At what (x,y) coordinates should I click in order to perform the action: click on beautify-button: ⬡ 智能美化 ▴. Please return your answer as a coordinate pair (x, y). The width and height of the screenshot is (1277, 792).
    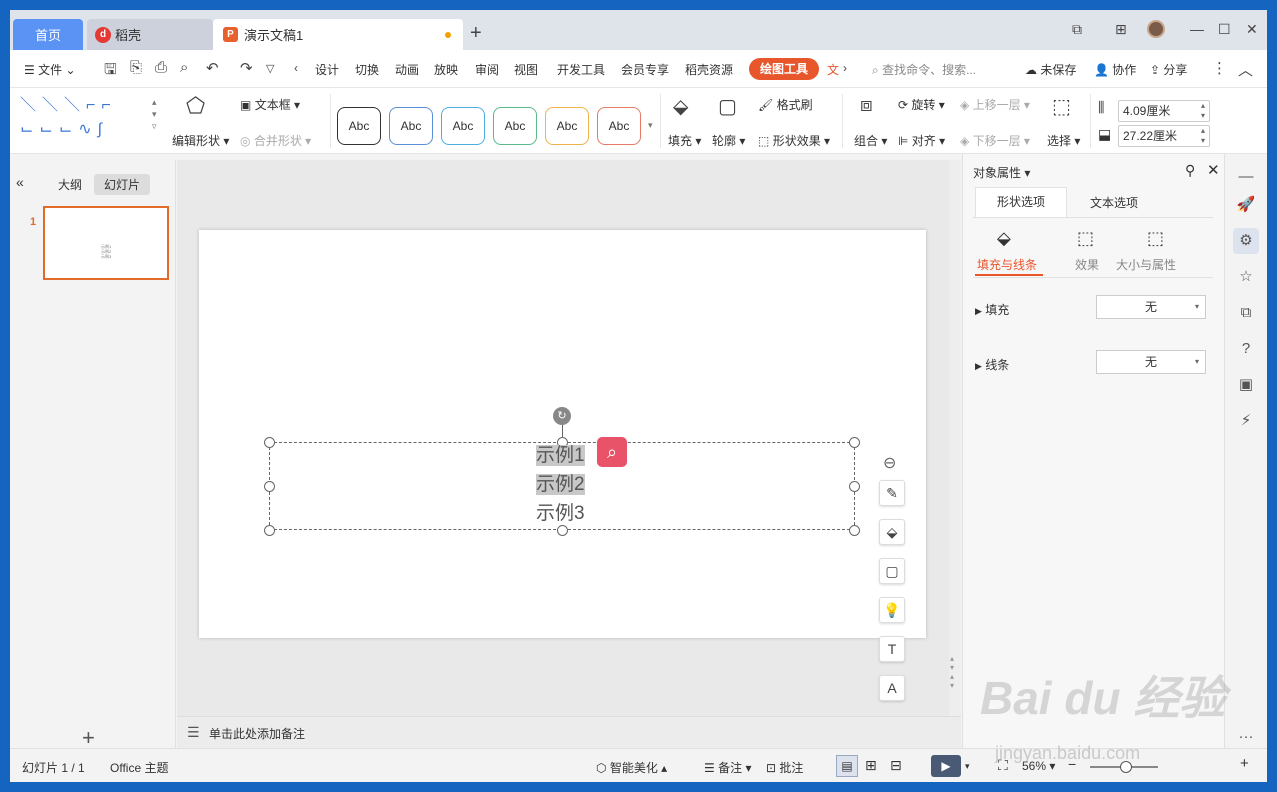
    Looking at the image, I should click on (631, 767).